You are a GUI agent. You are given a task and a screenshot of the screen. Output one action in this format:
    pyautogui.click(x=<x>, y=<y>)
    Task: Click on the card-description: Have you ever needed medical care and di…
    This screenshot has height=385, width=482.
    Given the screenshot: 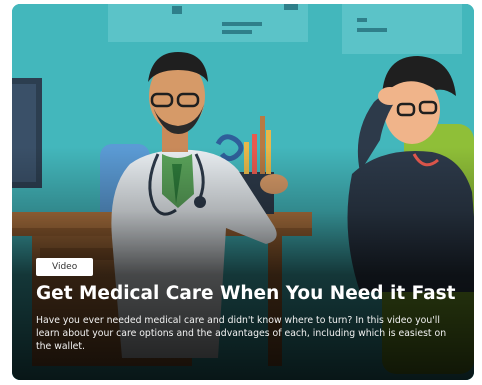 What is the action you would take?
    pyautogui.click(x=241, y=333)
    